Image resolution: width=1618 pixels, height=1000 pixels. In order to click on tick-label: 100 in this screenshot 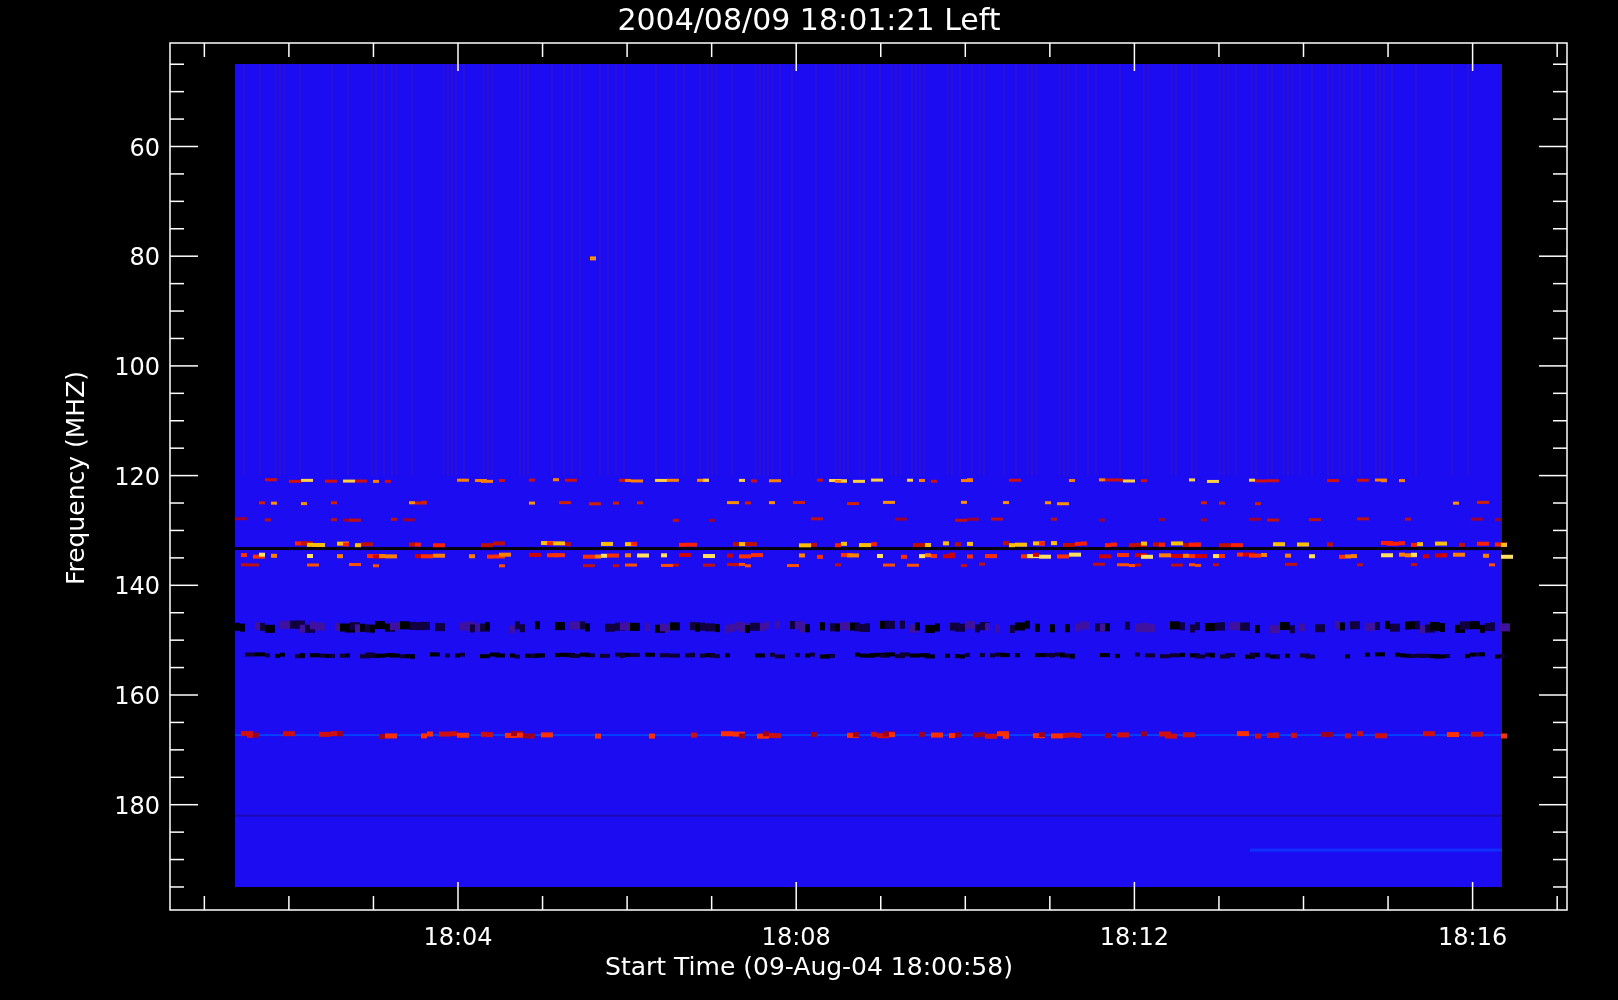, I will do `click(137, 366)`.